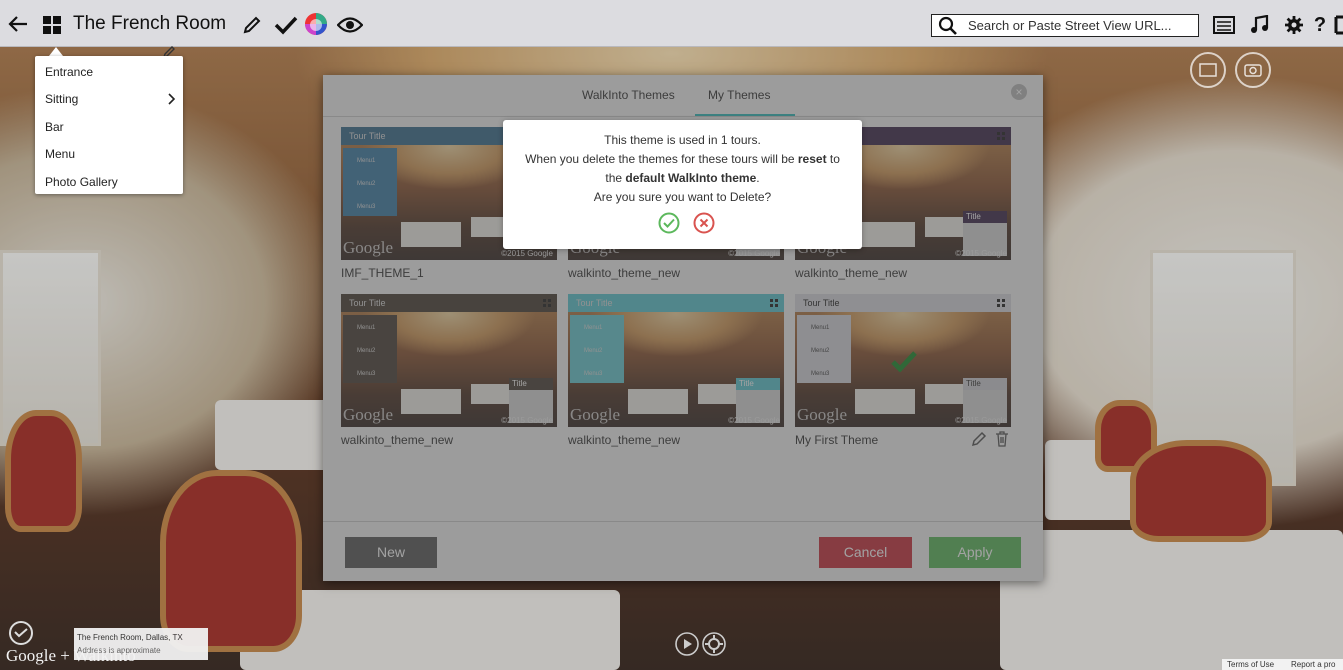 The image size is (1343, 670). What do you see at coordinates (704, 224) in the screenshot?
I see `confirm-no-icon` at bounding box center [704, 224].